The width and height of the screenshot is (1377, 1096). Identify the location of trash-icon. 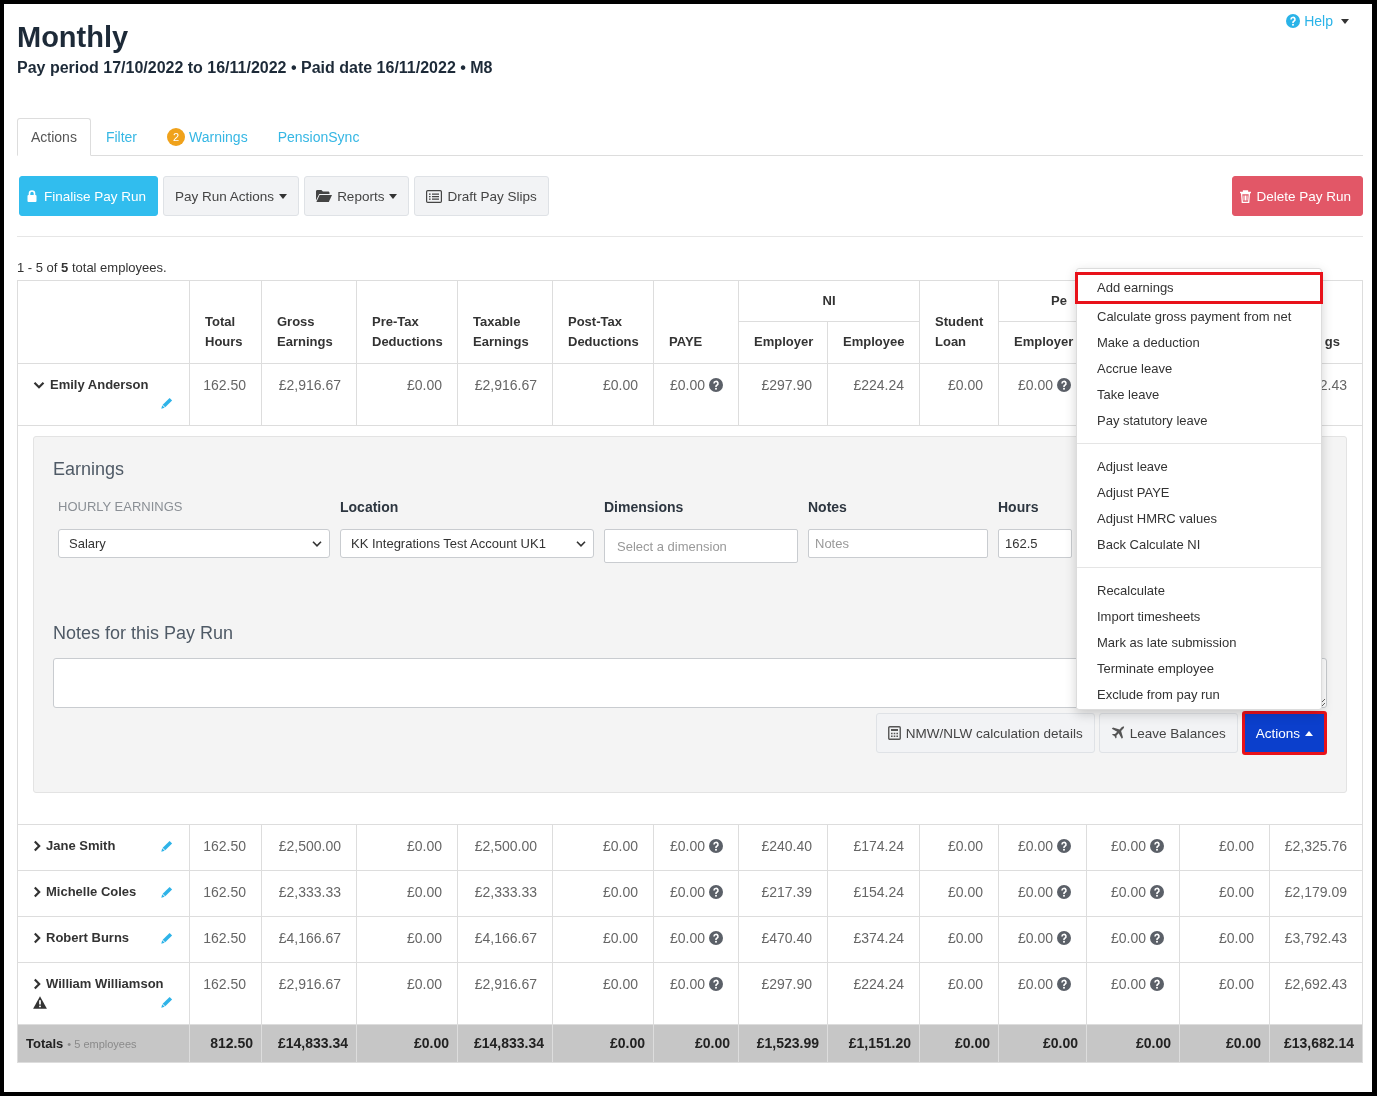
(1246, 196).